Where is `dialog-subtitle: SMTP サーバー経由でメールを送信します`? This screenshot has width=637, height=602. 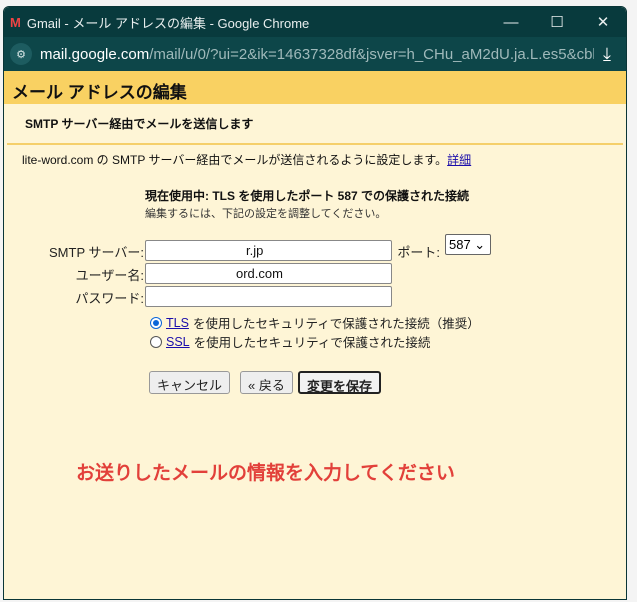
dialog-subtitle: SMTP サーバー経由でメールを送信します is located at coordinates (315, 124).